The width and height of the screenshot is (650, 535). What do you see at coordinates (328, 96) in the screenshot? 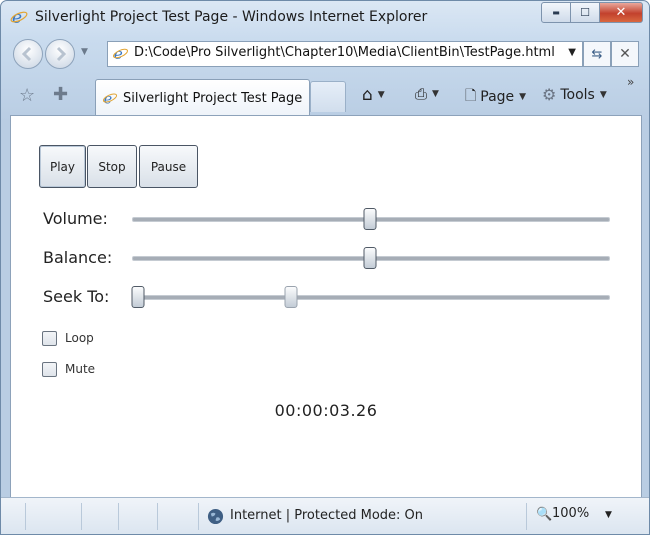
I see `new-tab-button` at bounding box center [328, 96].